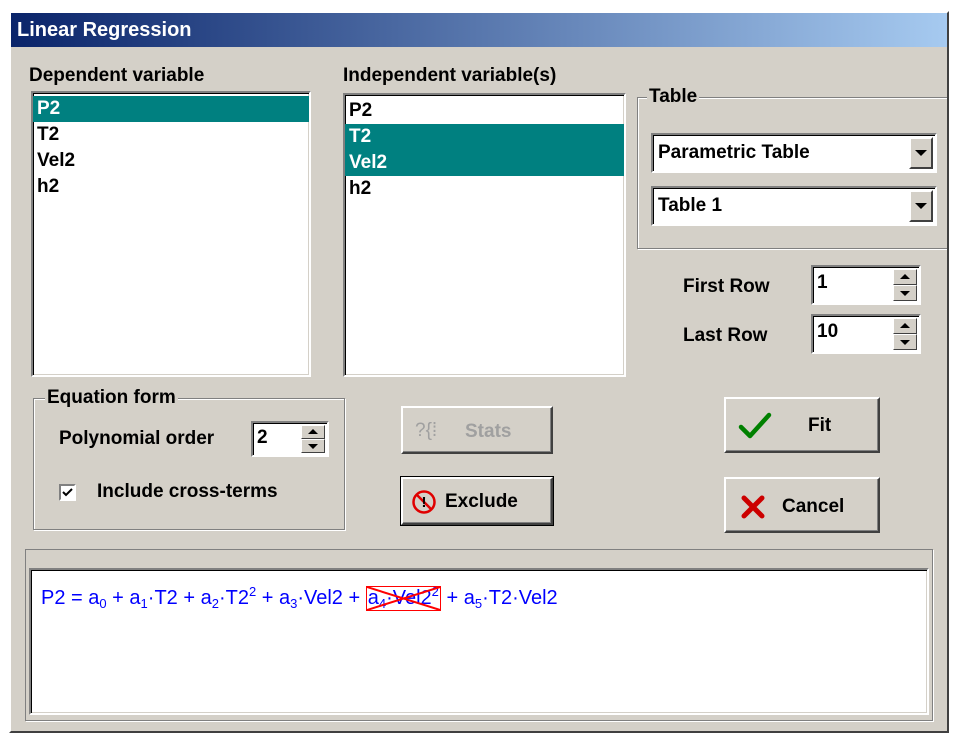 The height and width of the screenshot is (742, 958). What do you see at coordinates (725, 335) in the screenshot?
I see `last-row-label: Last Row` at bounding box center [725, 335].